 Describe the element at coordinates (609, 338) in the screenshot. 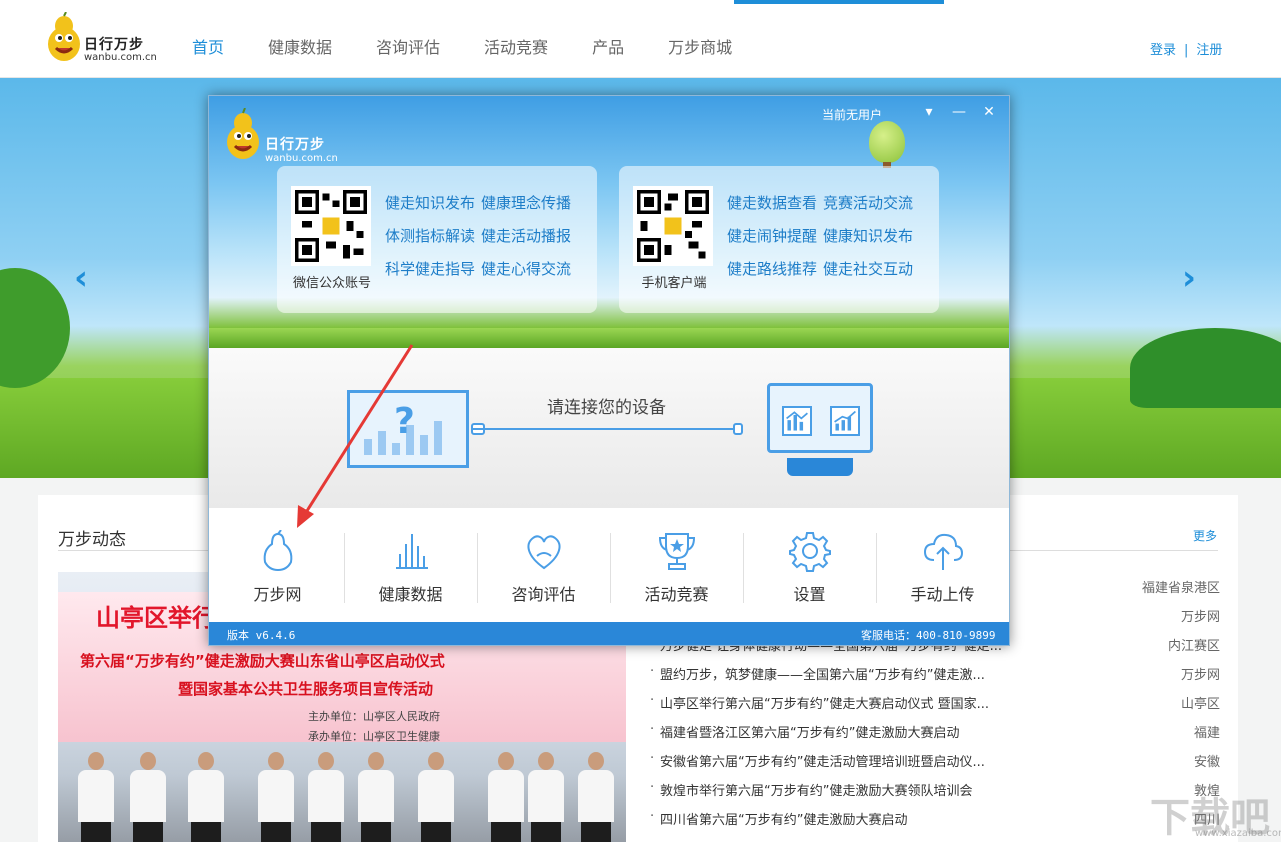

I see `app-grass` at that location.